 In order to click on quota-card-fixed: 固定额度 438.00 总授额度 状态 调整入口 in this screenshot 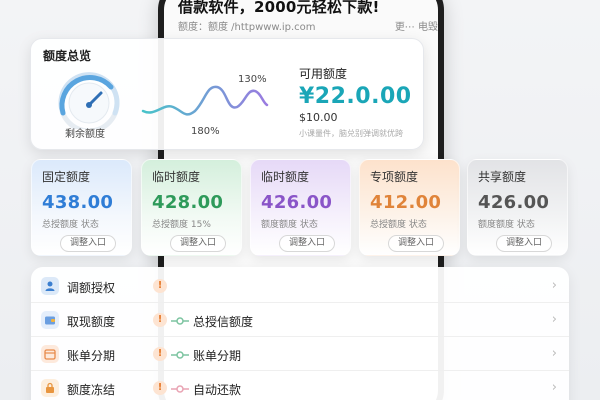, I will do `click(81, 207)`.